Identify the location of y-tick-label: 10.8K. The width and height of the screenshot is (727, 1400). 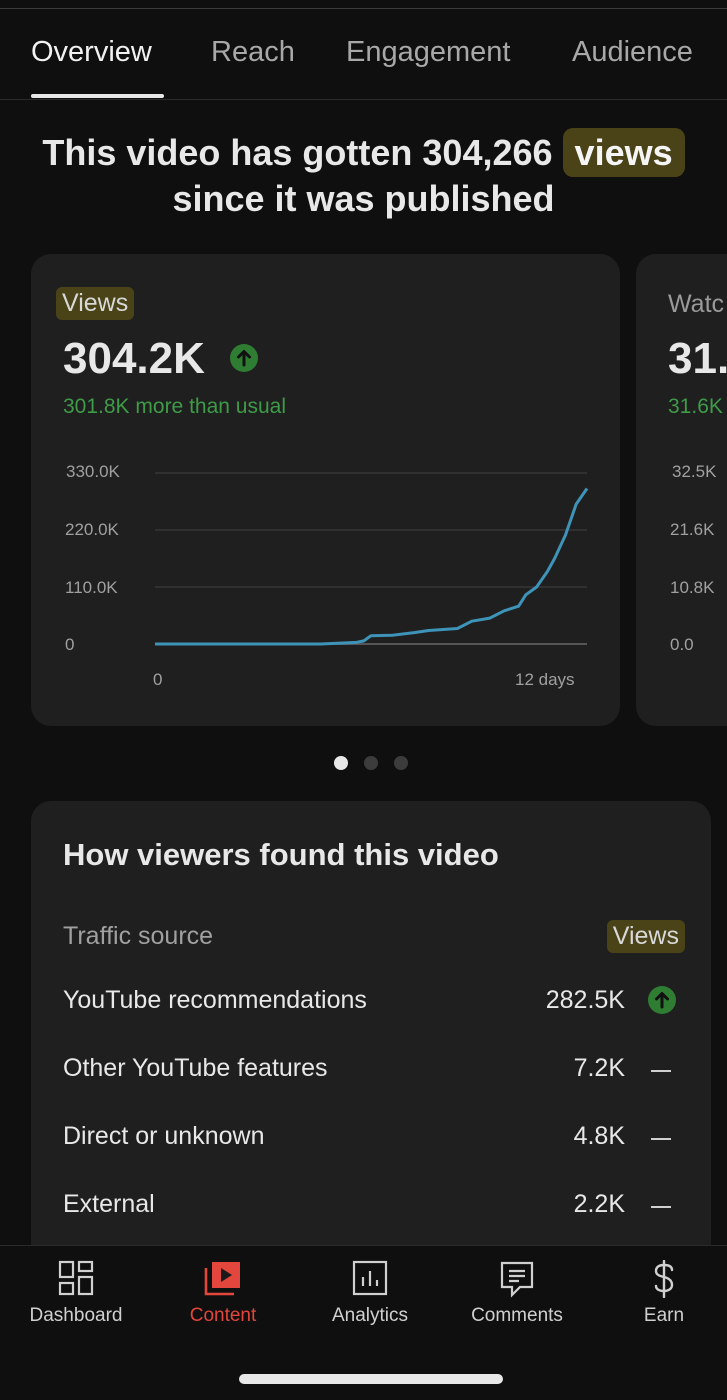
(692, 587).